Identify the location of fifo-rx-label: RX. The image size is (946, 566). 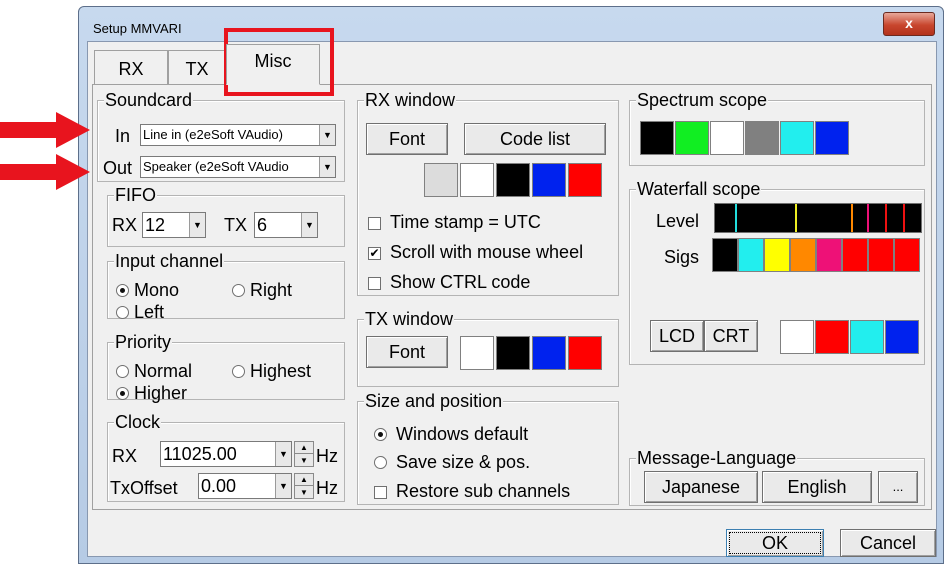
(125, 225).